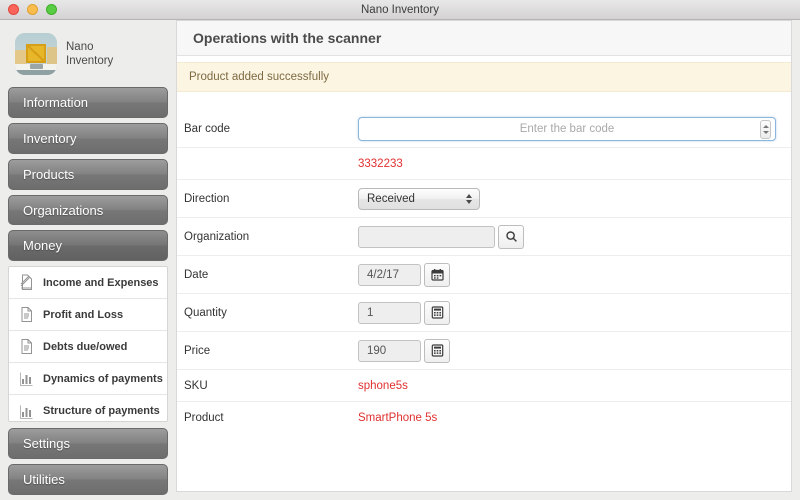 The image size is (800, 500). What do you see at coordinates (88, 174) in the screenshot?
I see `sidebar-item-products: Products` at bounding box center [88, 174].